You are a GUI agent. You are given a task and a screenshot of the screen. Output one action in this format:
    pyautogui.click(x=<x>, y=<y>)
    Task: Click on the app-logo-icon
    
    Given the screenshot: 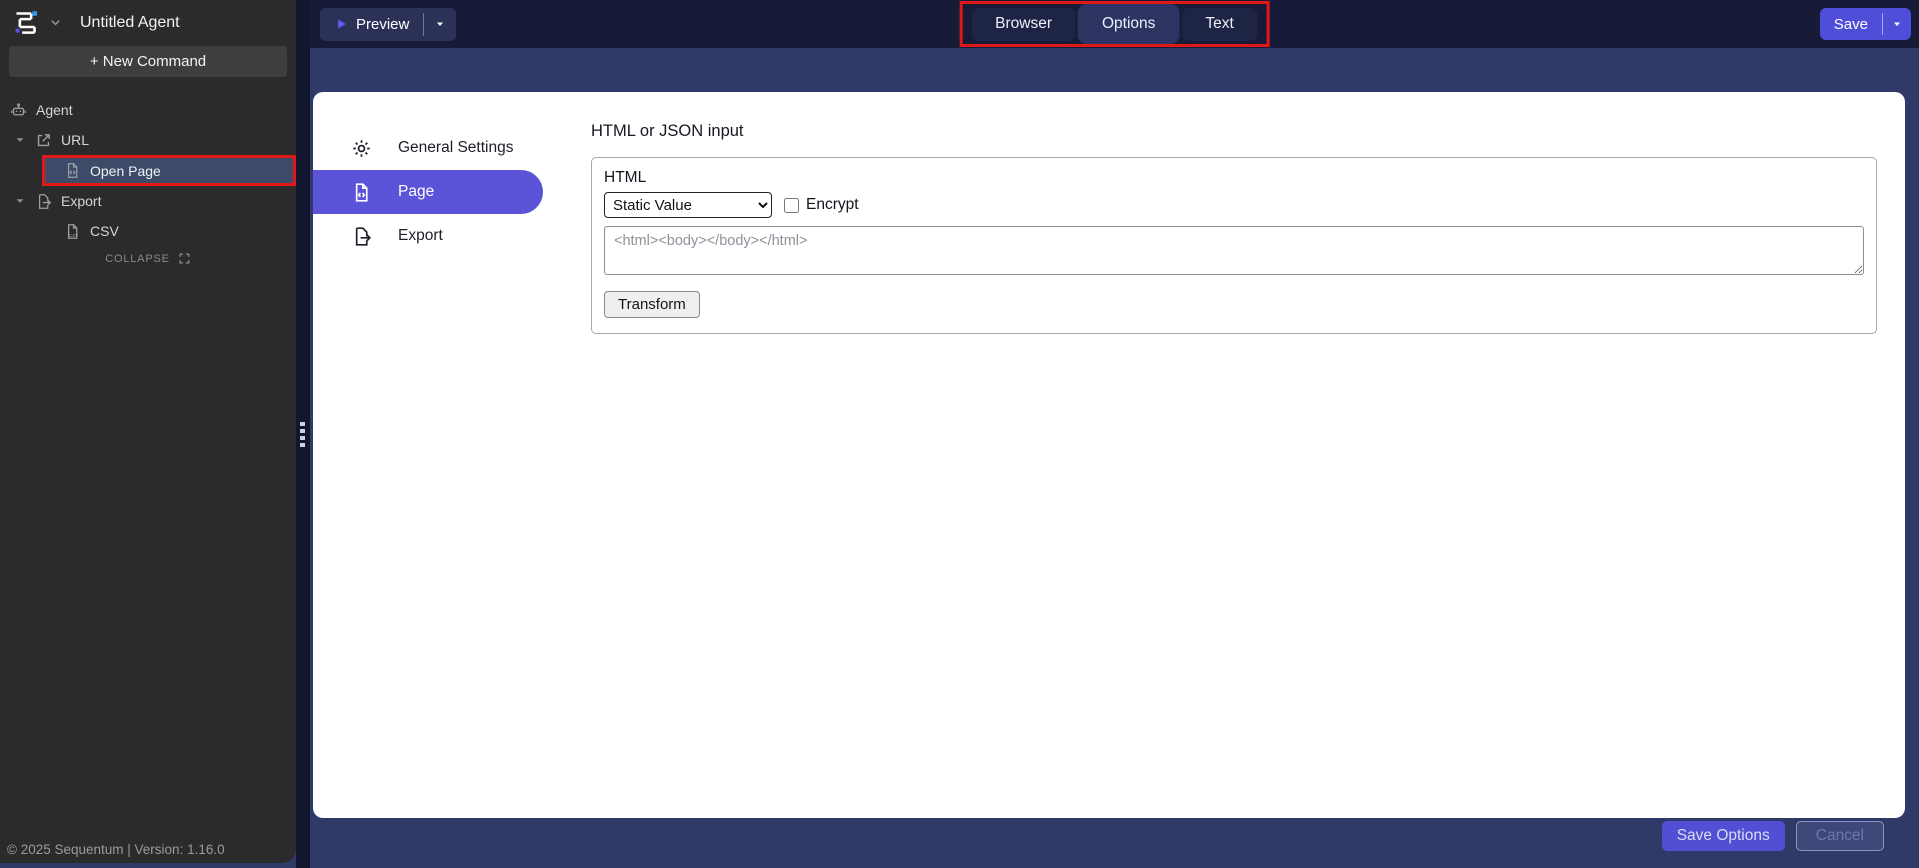 What is the action you would take?
    pyautogui.click(x=25, y=22)
    